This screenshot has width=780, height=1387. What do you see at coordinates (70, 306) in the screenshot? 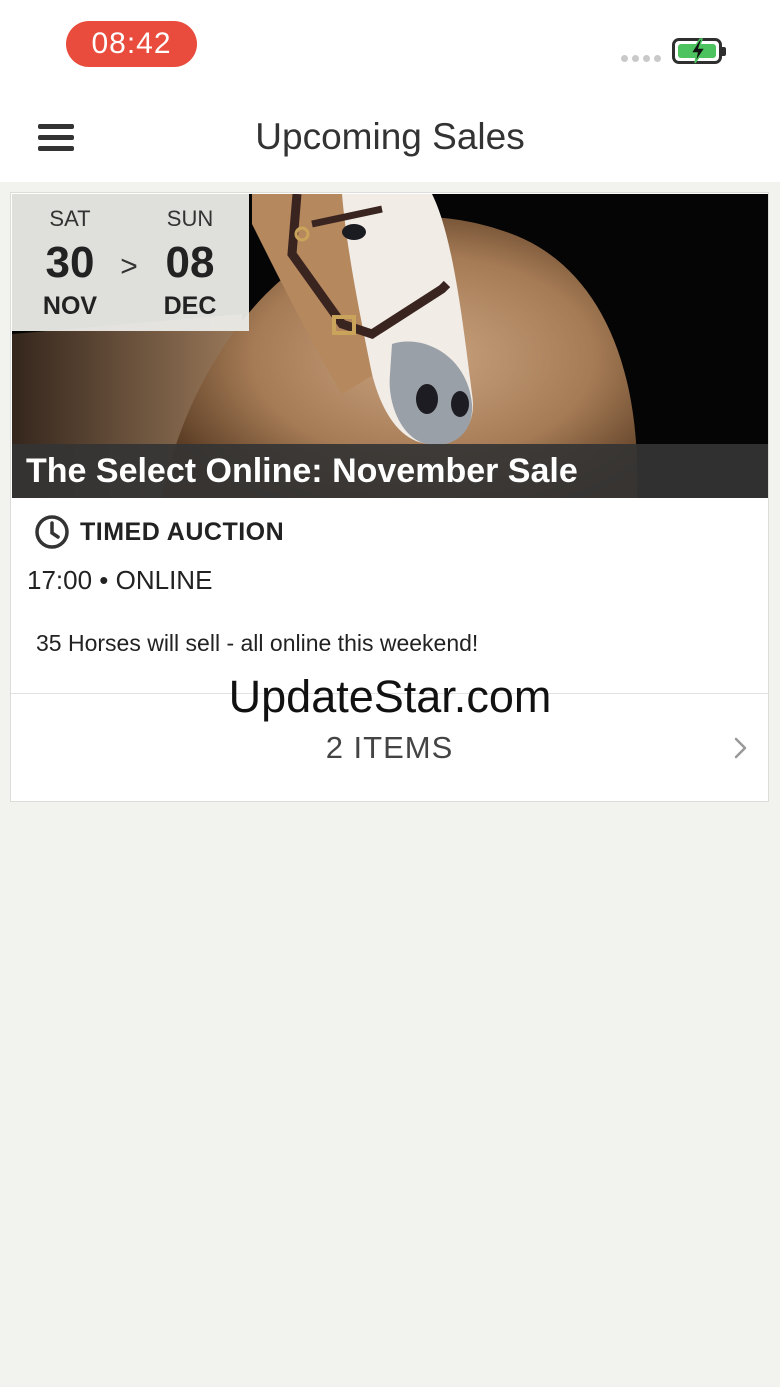
I see `start-month: NOV` at bounding box center [70, 306].